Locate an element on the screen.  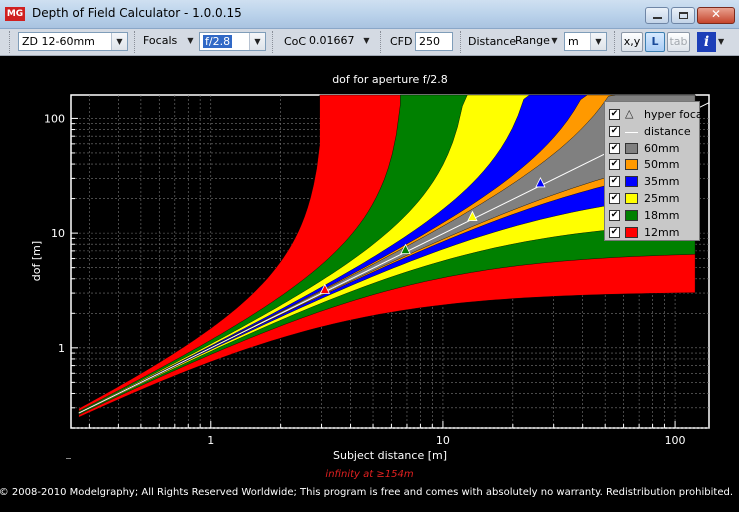
aperture-select: f/2.8 ▼ is located at coordinates (232, 41).